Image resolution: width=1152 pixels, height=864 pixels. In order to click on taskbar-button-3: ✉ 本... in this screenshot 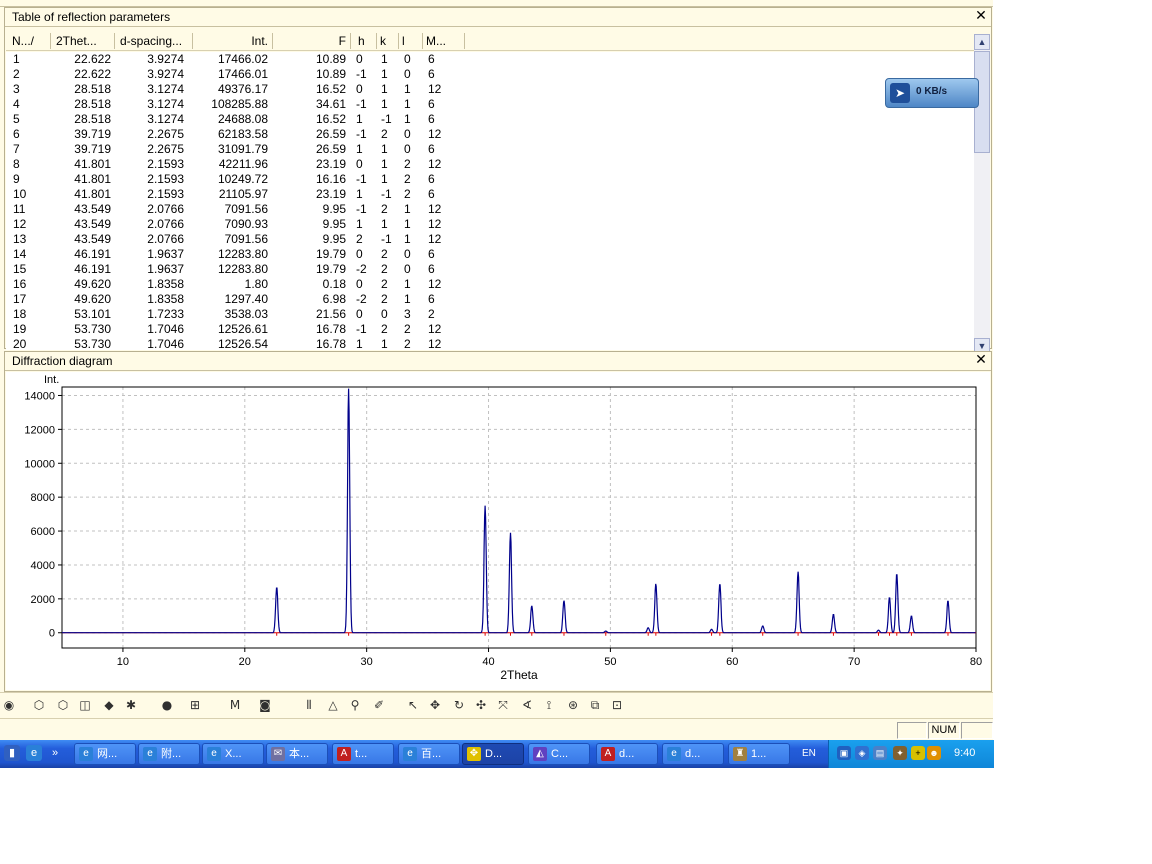, I will do `click(297, 754)`.